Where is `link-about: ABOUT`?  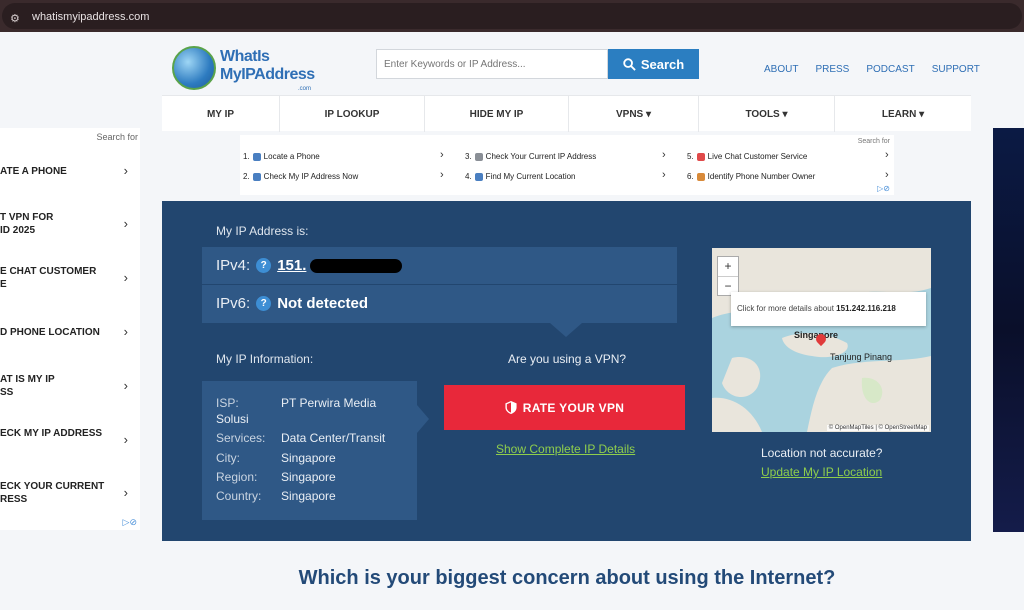 link-about: ABOUT is located at coordinates (781, 69).